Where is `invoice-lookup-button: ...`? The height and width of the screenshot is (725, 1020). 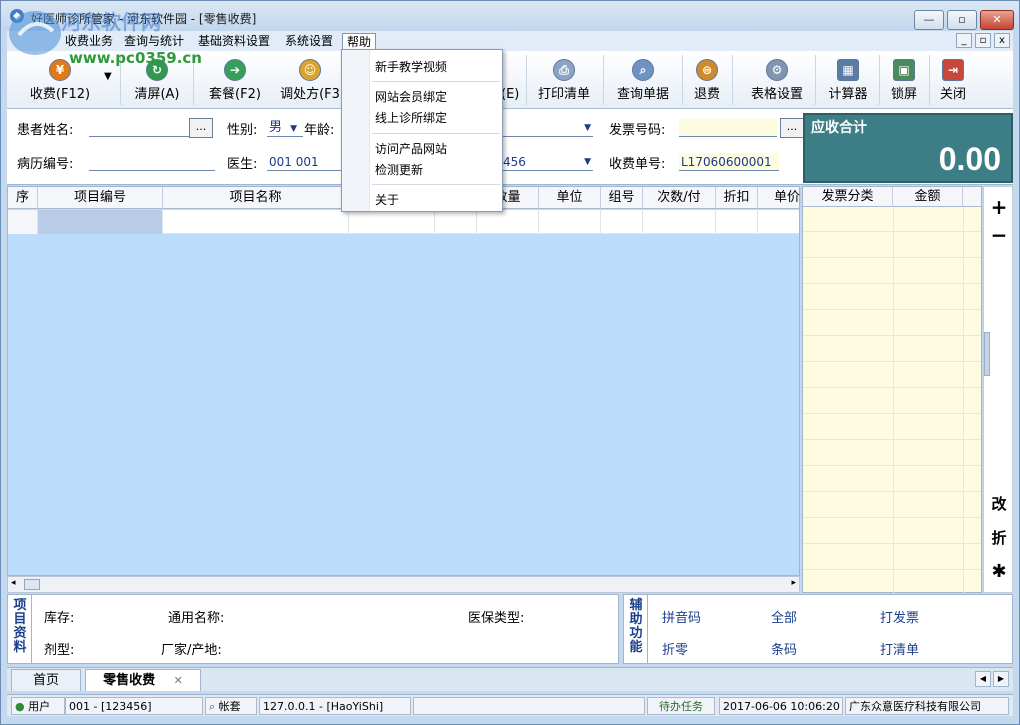 invoice-lookup-button: ... is located at coordinates (792, 128).